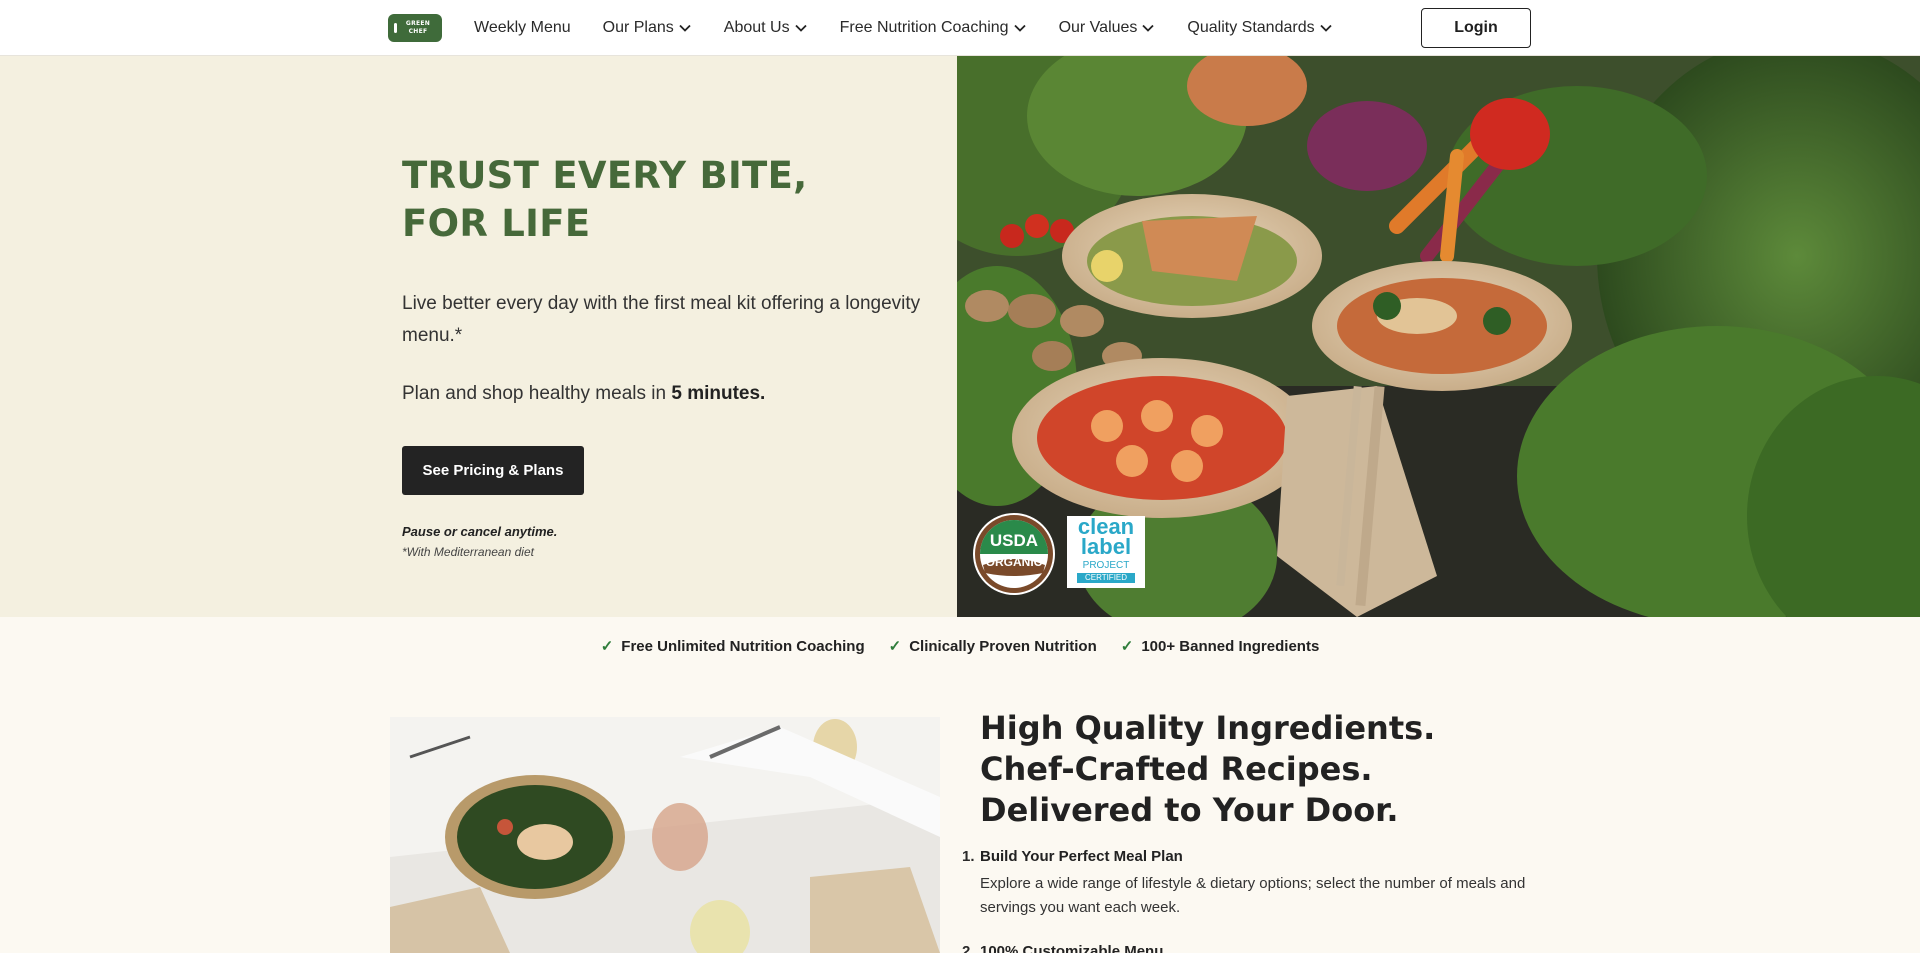 This screenshot has height=953, width=1920. What do you see at coordinates (665, 835) in the screenshot?
I see `dining-table-image` at bounding box center [665, 835].